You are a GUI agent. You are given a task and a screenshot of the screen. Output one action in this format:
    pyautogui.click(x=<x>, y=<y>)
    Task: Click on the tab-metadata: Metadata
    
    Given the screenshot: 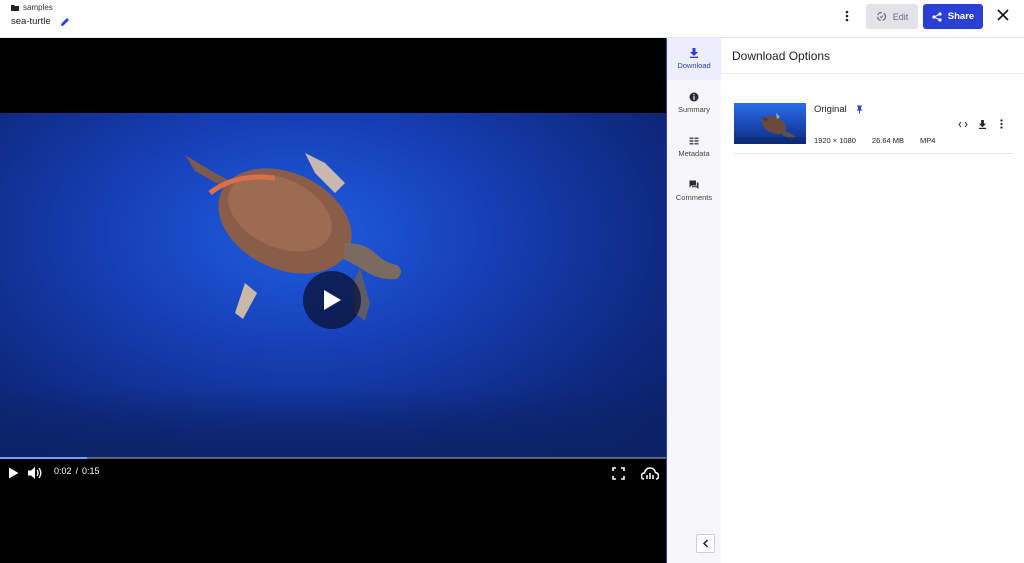 What is the action you would take?
    pyautogui.click(x=694, y=147)
    